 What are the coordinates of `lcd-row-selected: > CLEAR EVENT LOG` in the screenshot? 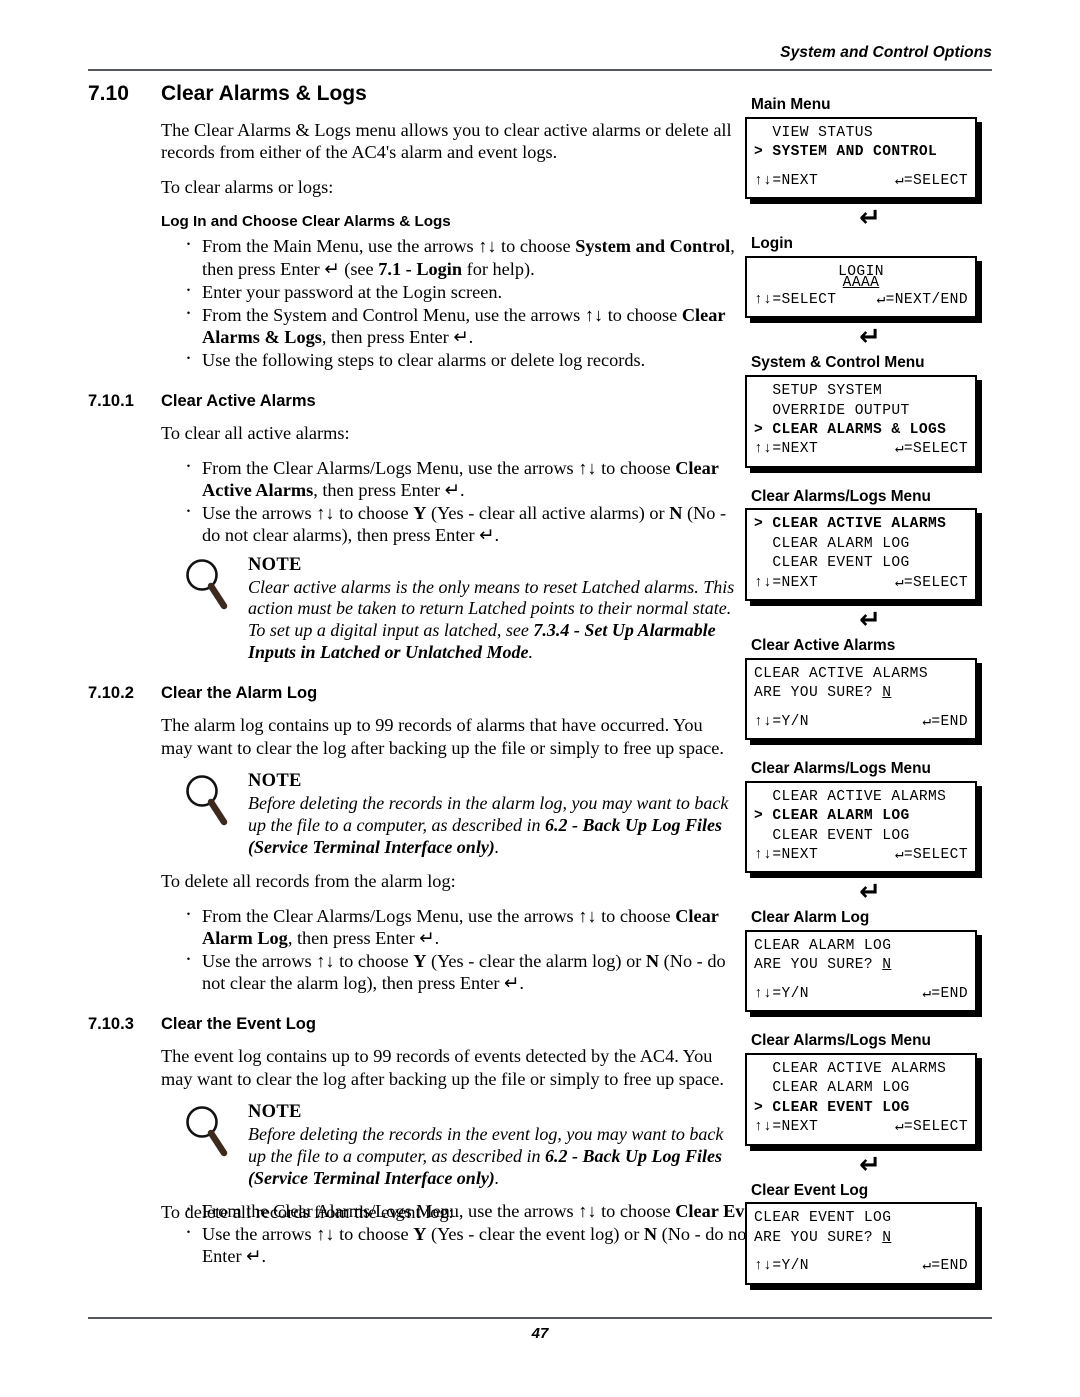 It's located at (832, 1107).